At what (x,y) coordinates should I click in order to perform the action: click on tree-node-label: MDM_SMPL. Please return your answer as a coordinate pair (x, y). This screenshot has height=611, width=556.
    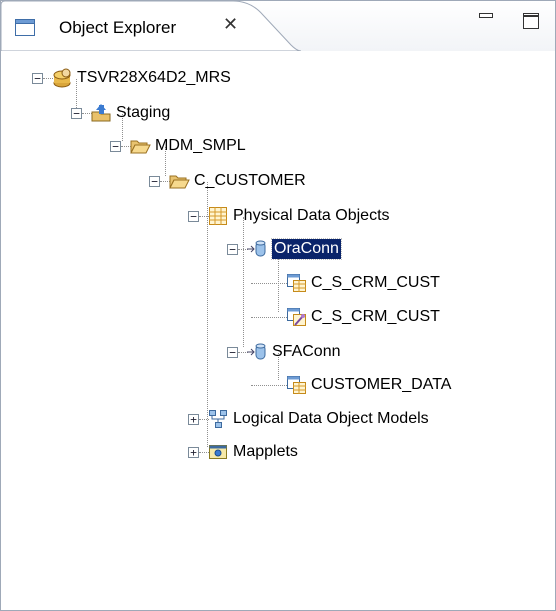
    Looking at the image, I should click on (200, 146).